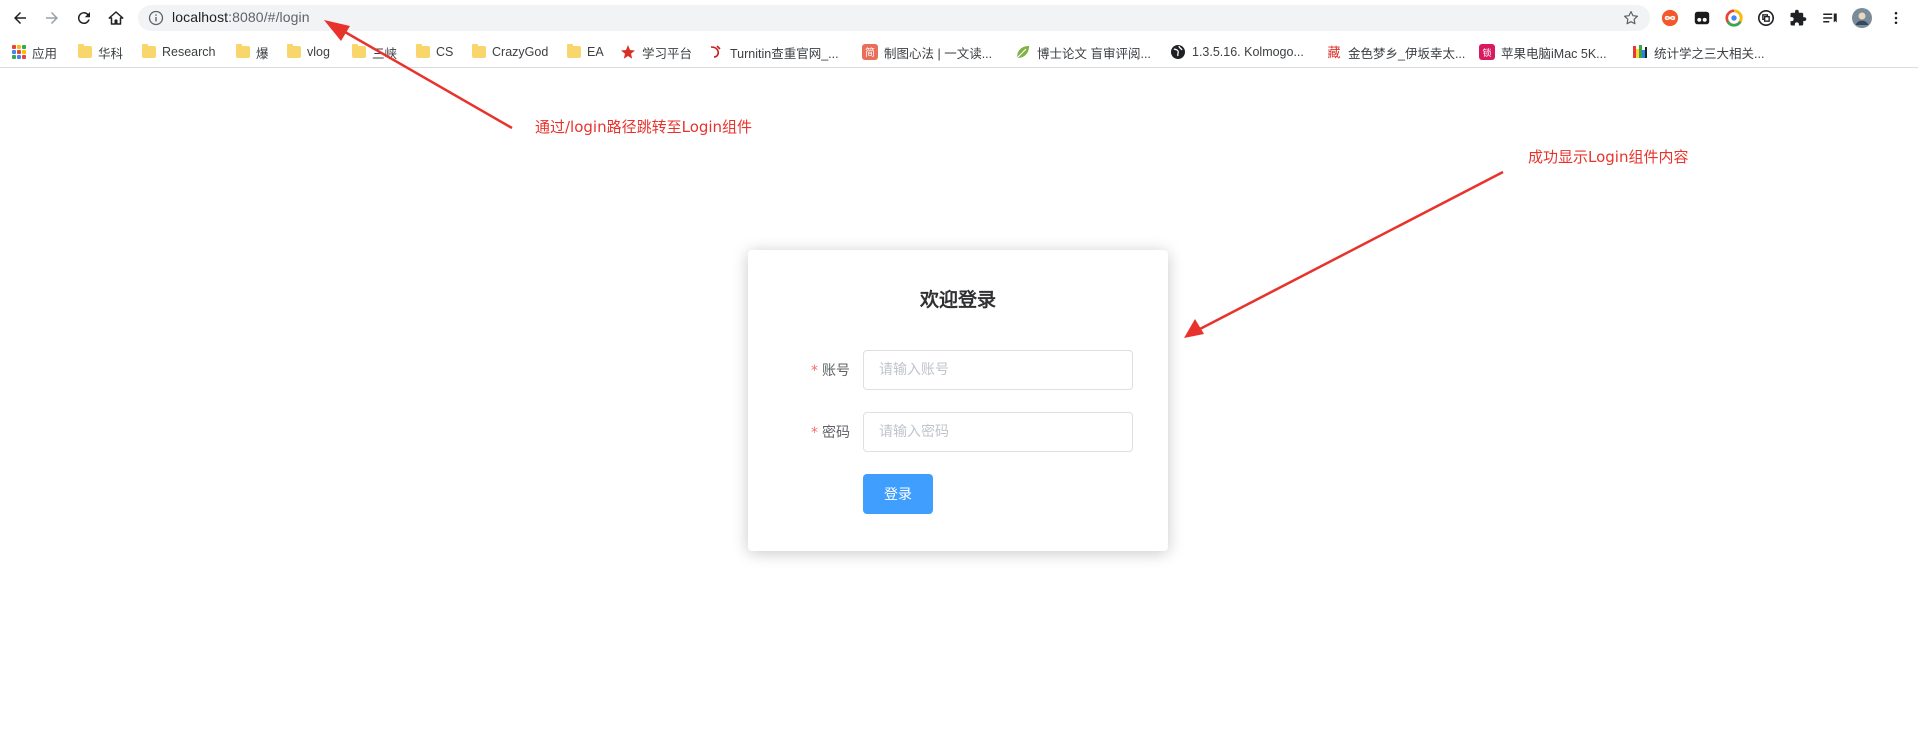 The width and height of the screenshot is (1918, 747). What do you see at coordinates (1640, 51) in the screenshot?
I see `rainbow-icon` at bounding box center [1640, 51].